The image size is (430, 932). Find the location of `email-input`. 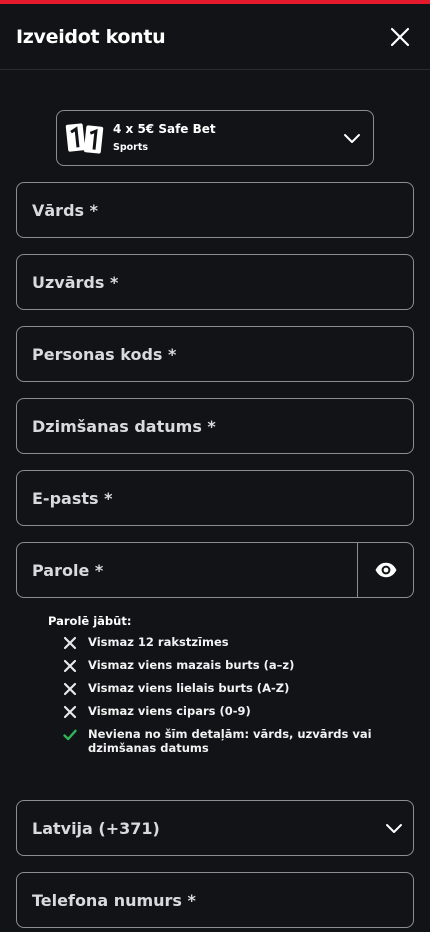

email-input is located at coordinates (215, 498).